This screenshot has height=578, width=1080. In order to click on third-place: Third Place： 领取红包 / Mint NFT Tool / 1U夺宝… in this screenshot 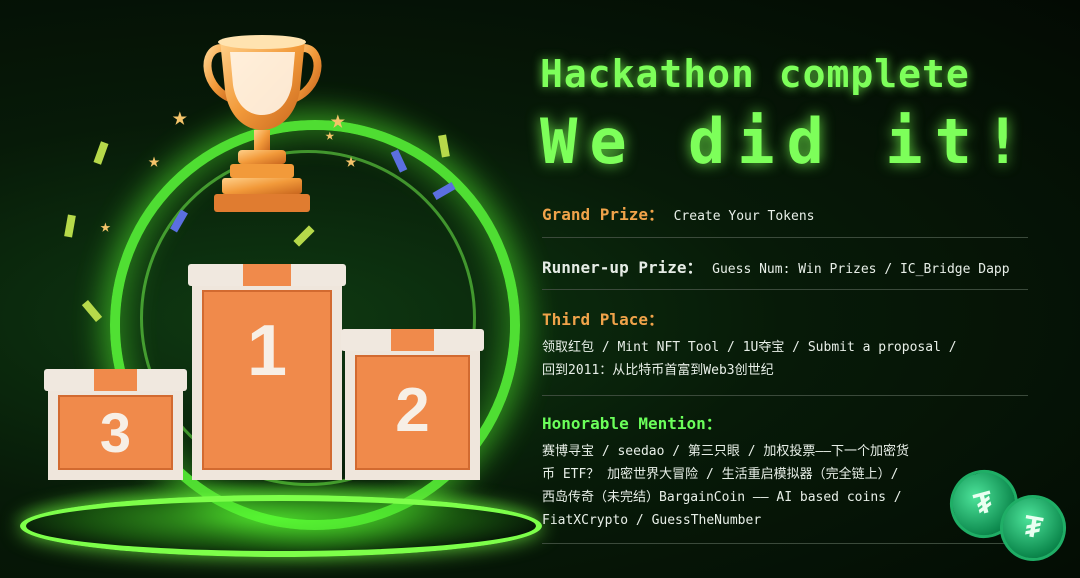, I will do `click(786, 344)`.